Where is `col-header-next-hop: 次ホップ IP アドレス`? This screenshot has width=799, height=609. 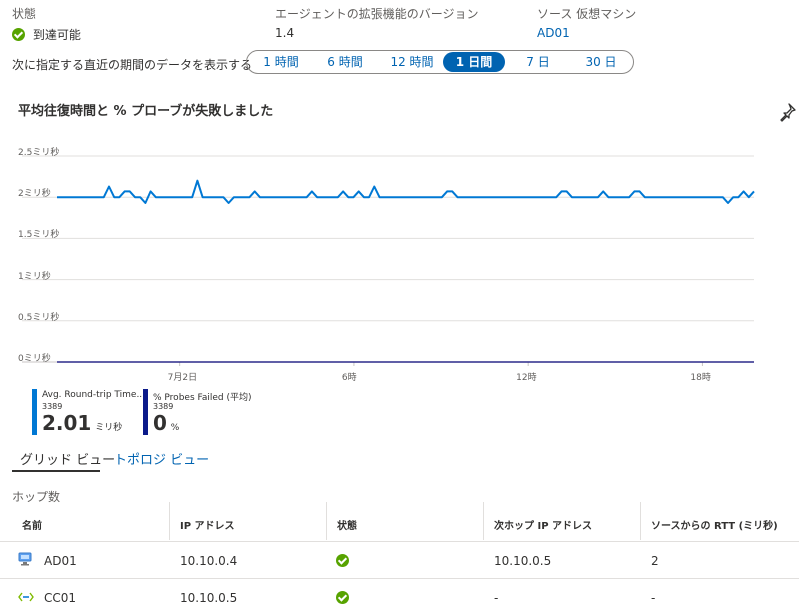
col-header-next-hop: 次ホップ IP アドレス is located at coordinates (543, 524).